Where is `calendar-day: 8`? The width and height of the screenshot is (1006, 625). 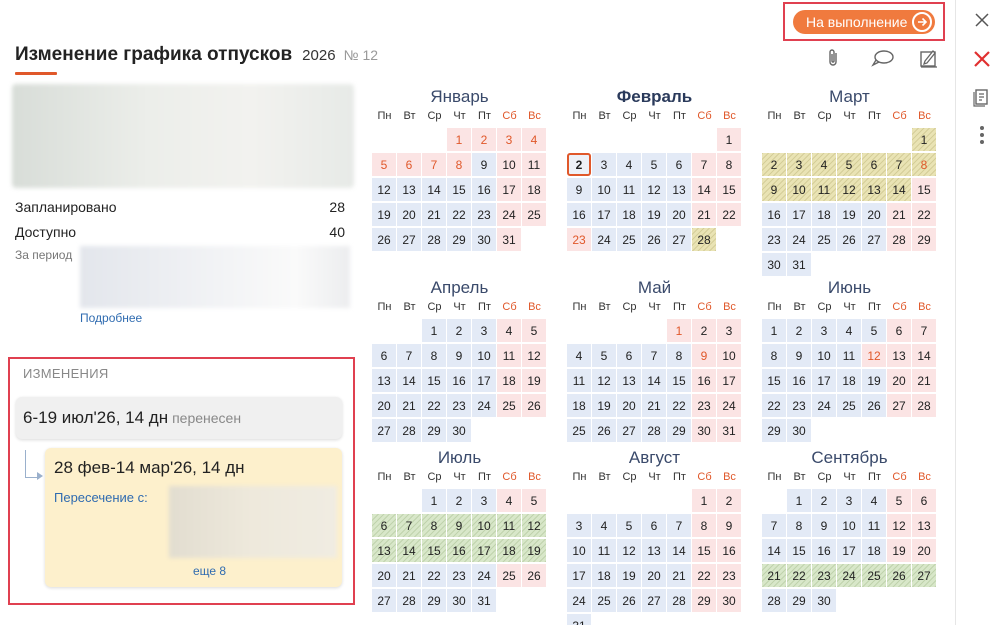
calendar-day: 8 is located at coordinates (679, 355).